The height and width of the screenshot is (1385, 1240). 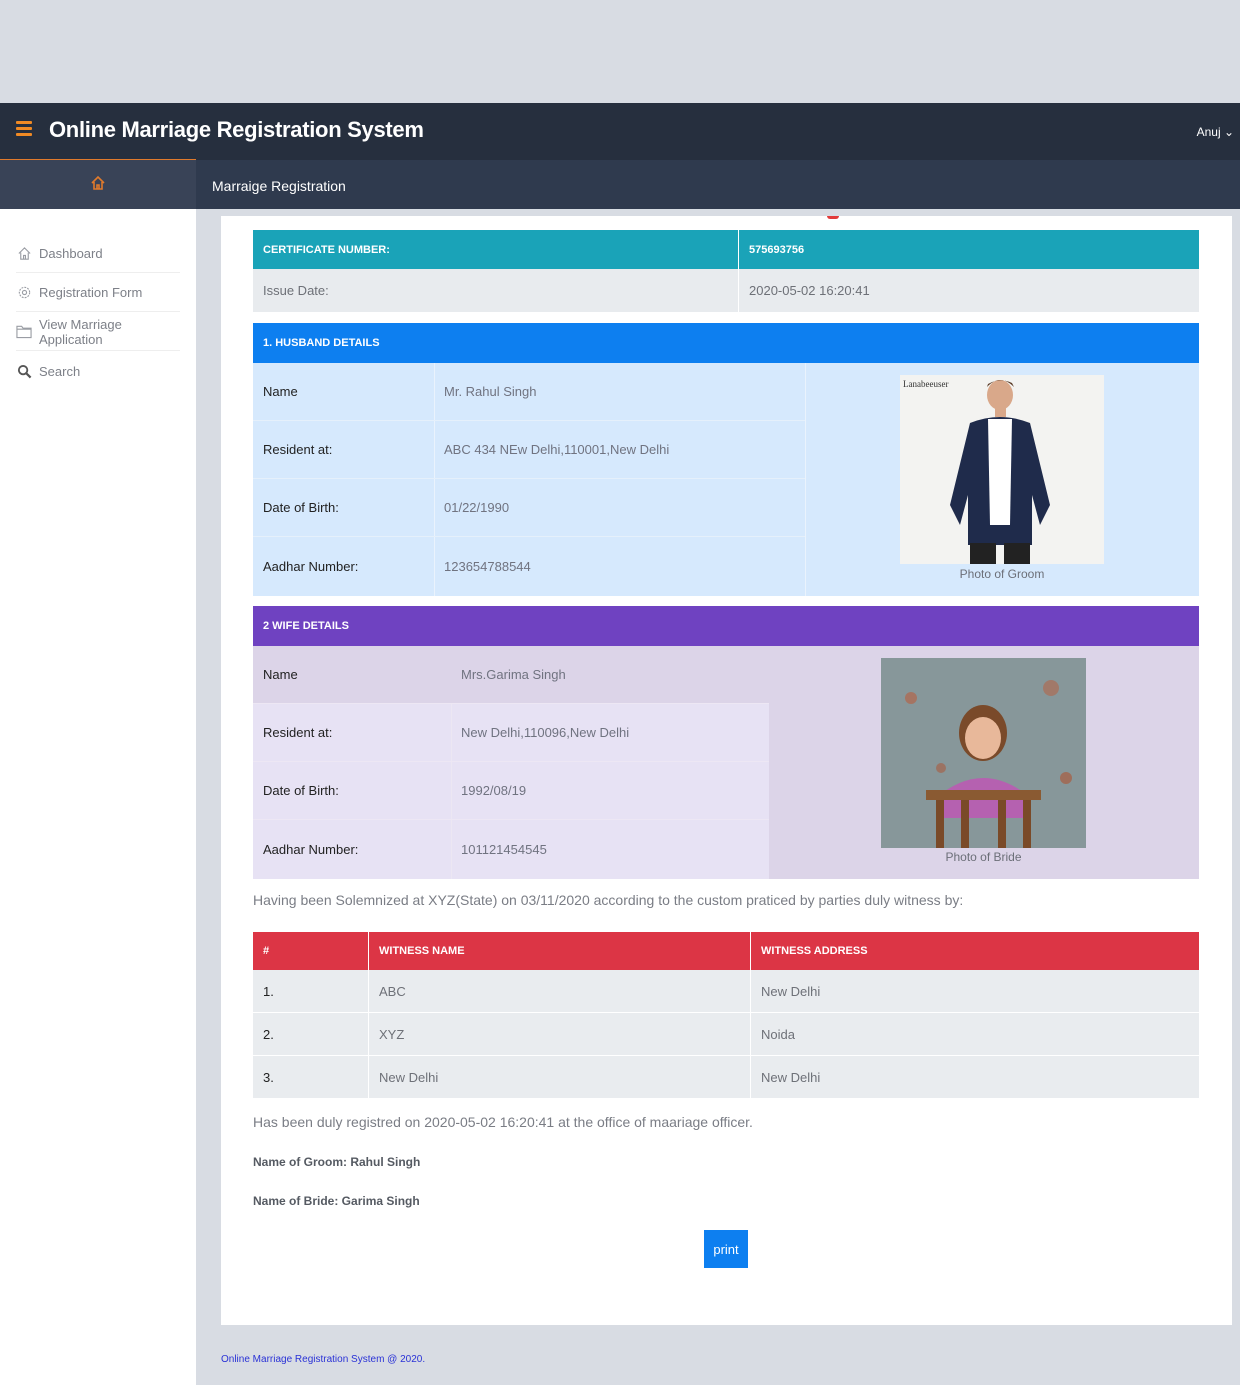 What do you see at coordinates (494, 790) in the screenshot?
I see `row-value: 1992/08/19` at bounding box center [494, 790].